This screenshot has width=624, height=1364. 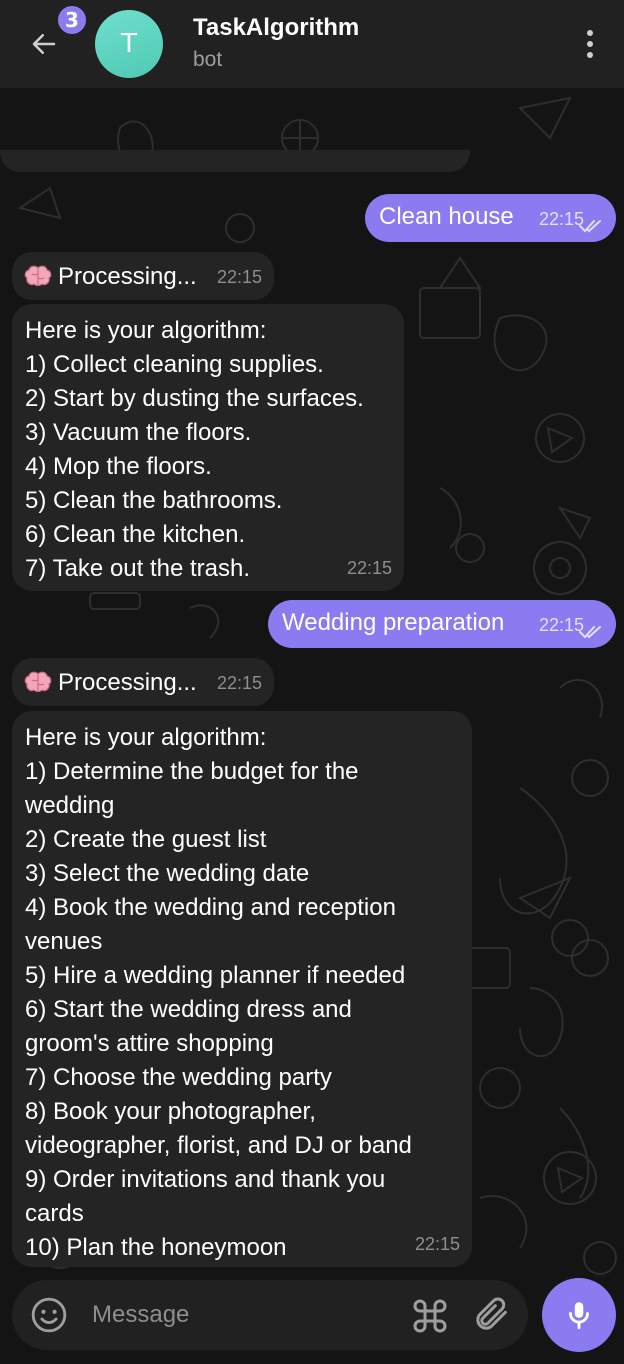 I want to click on avatar: T, so click(x=129, y=44).